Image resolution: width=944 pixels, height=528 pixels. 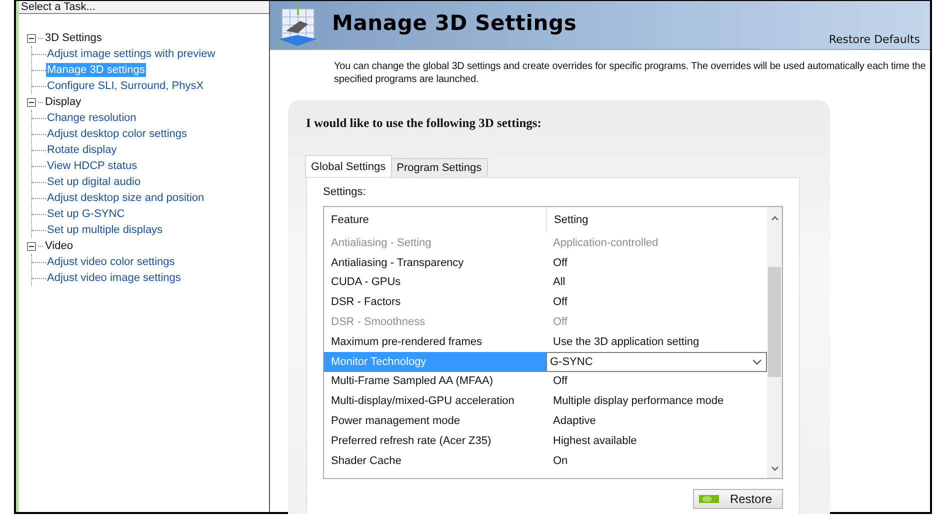 I want to click on feature-cell: CUDA - GPUs, so click(x=435, y=282).